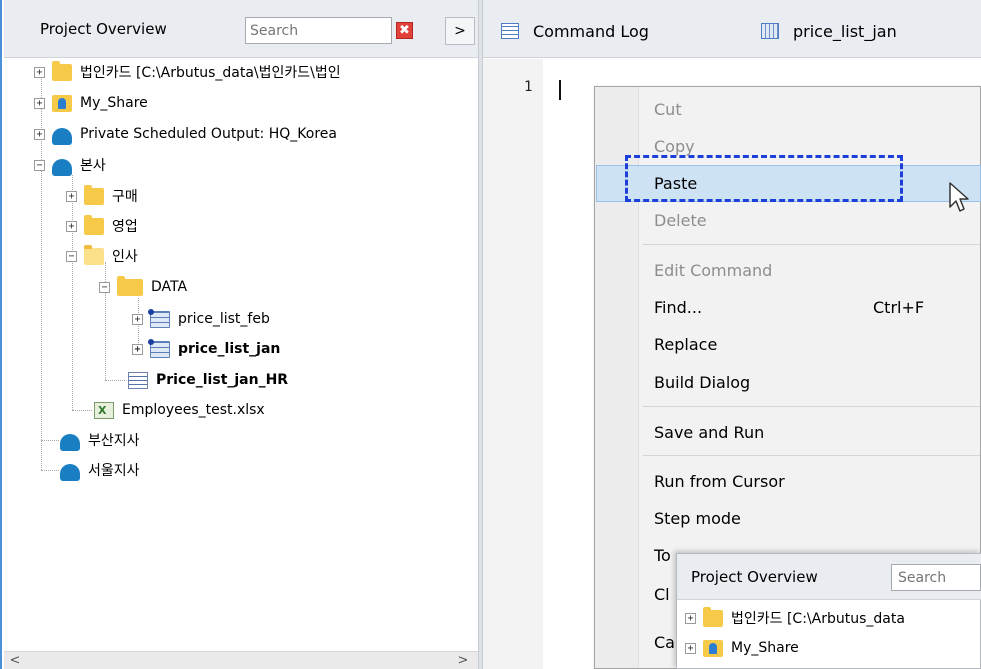 The width and height of the screenshot is (981, 669). What do you see at coordinates (845, 31) in the screenshot?
I see `tab-label: price_list_jan` at bounding box center [845, 31].